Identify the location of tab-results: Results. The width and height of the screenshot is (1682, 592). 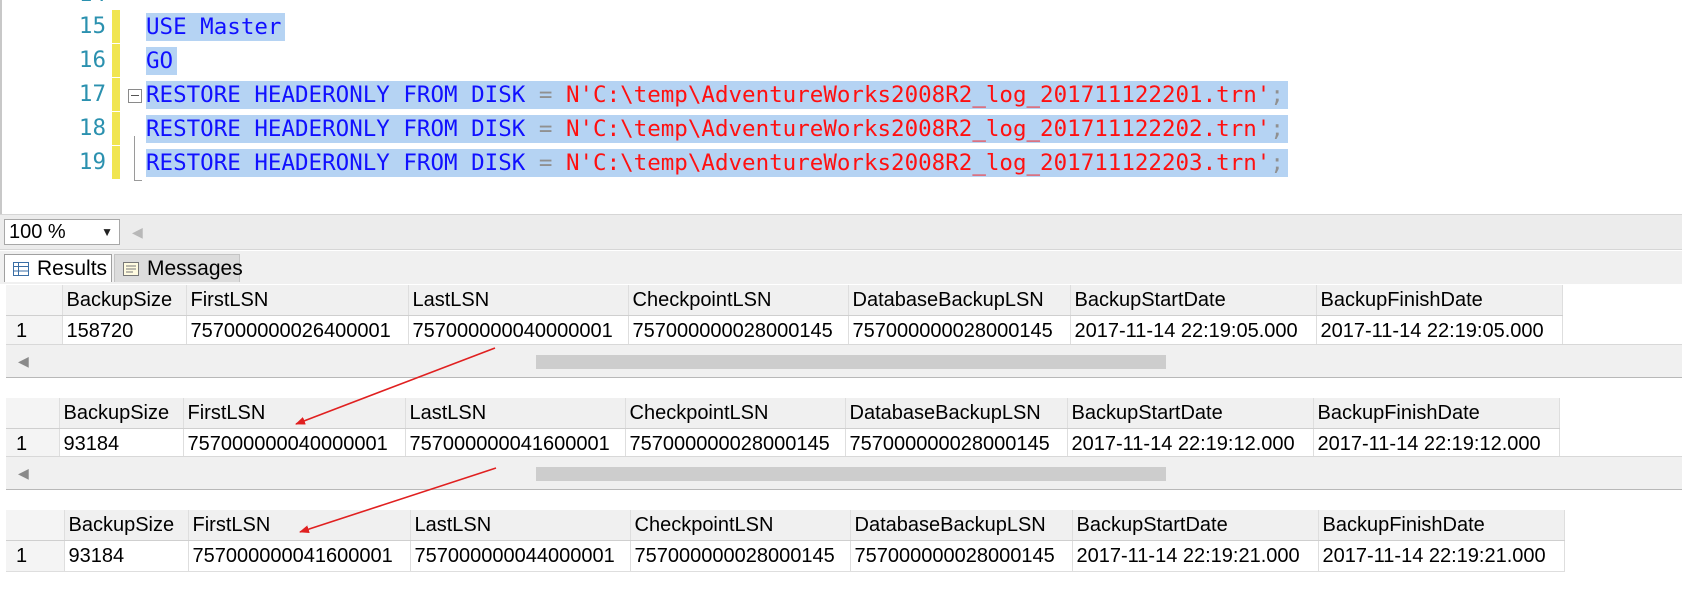
(58, 268).